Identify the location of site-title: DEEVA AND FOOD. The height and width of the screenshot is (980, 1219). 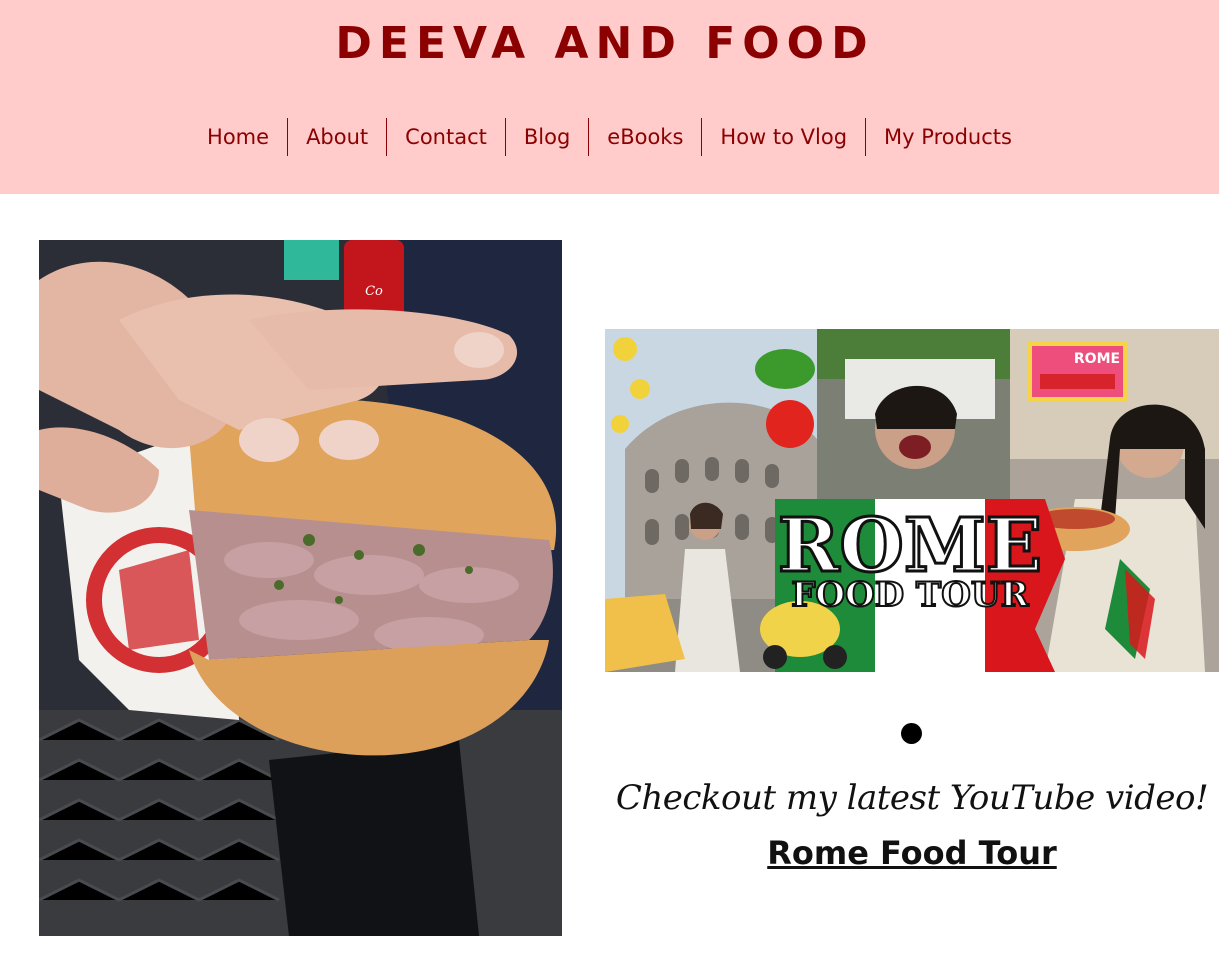
(605, 43).